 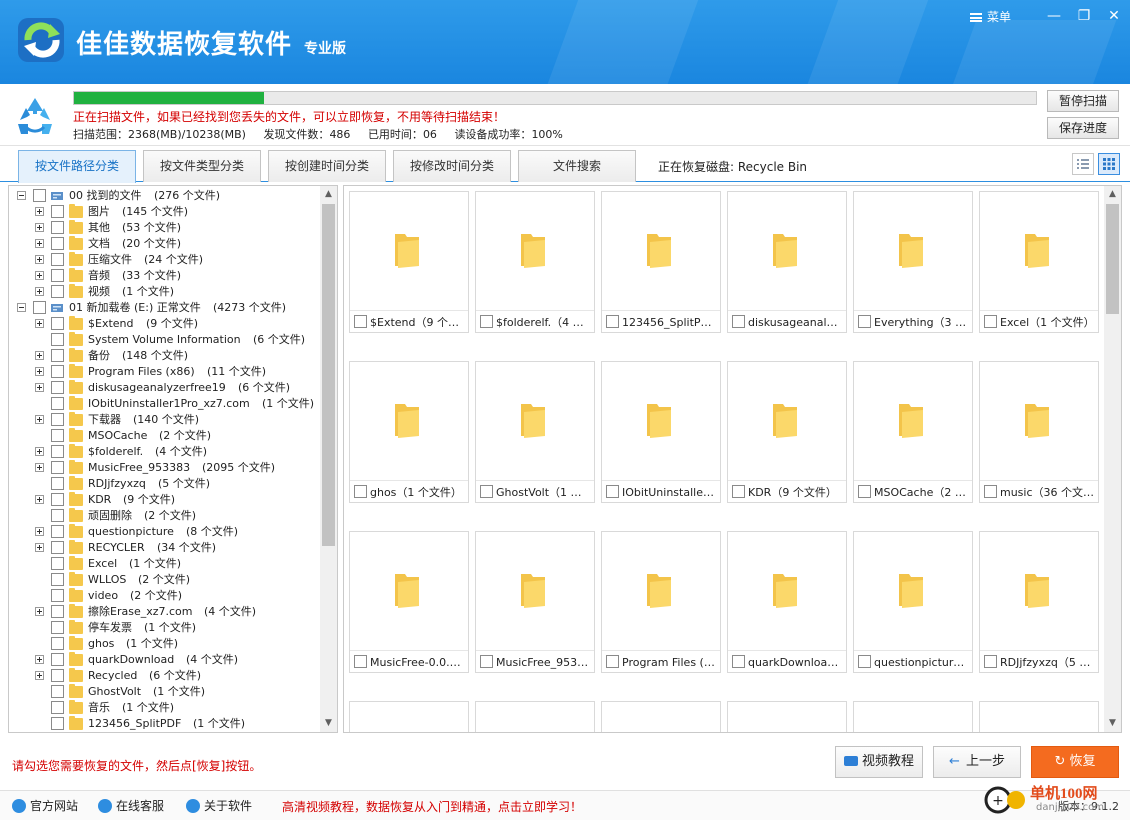 What do you see at coordinates (1112, 259) in the screenshot?
I see `grid-scroll-thumb` at bounding box center [1112, 259].